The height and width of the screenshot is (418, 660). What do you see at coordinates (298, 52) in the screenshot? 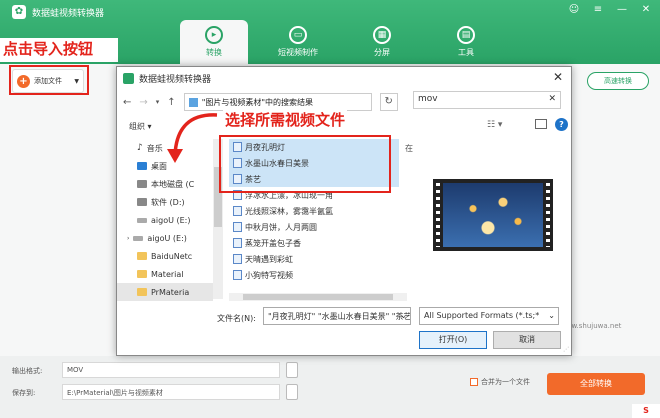
I see `tab-label: 短视频制作` at bounding box center [298, 52].